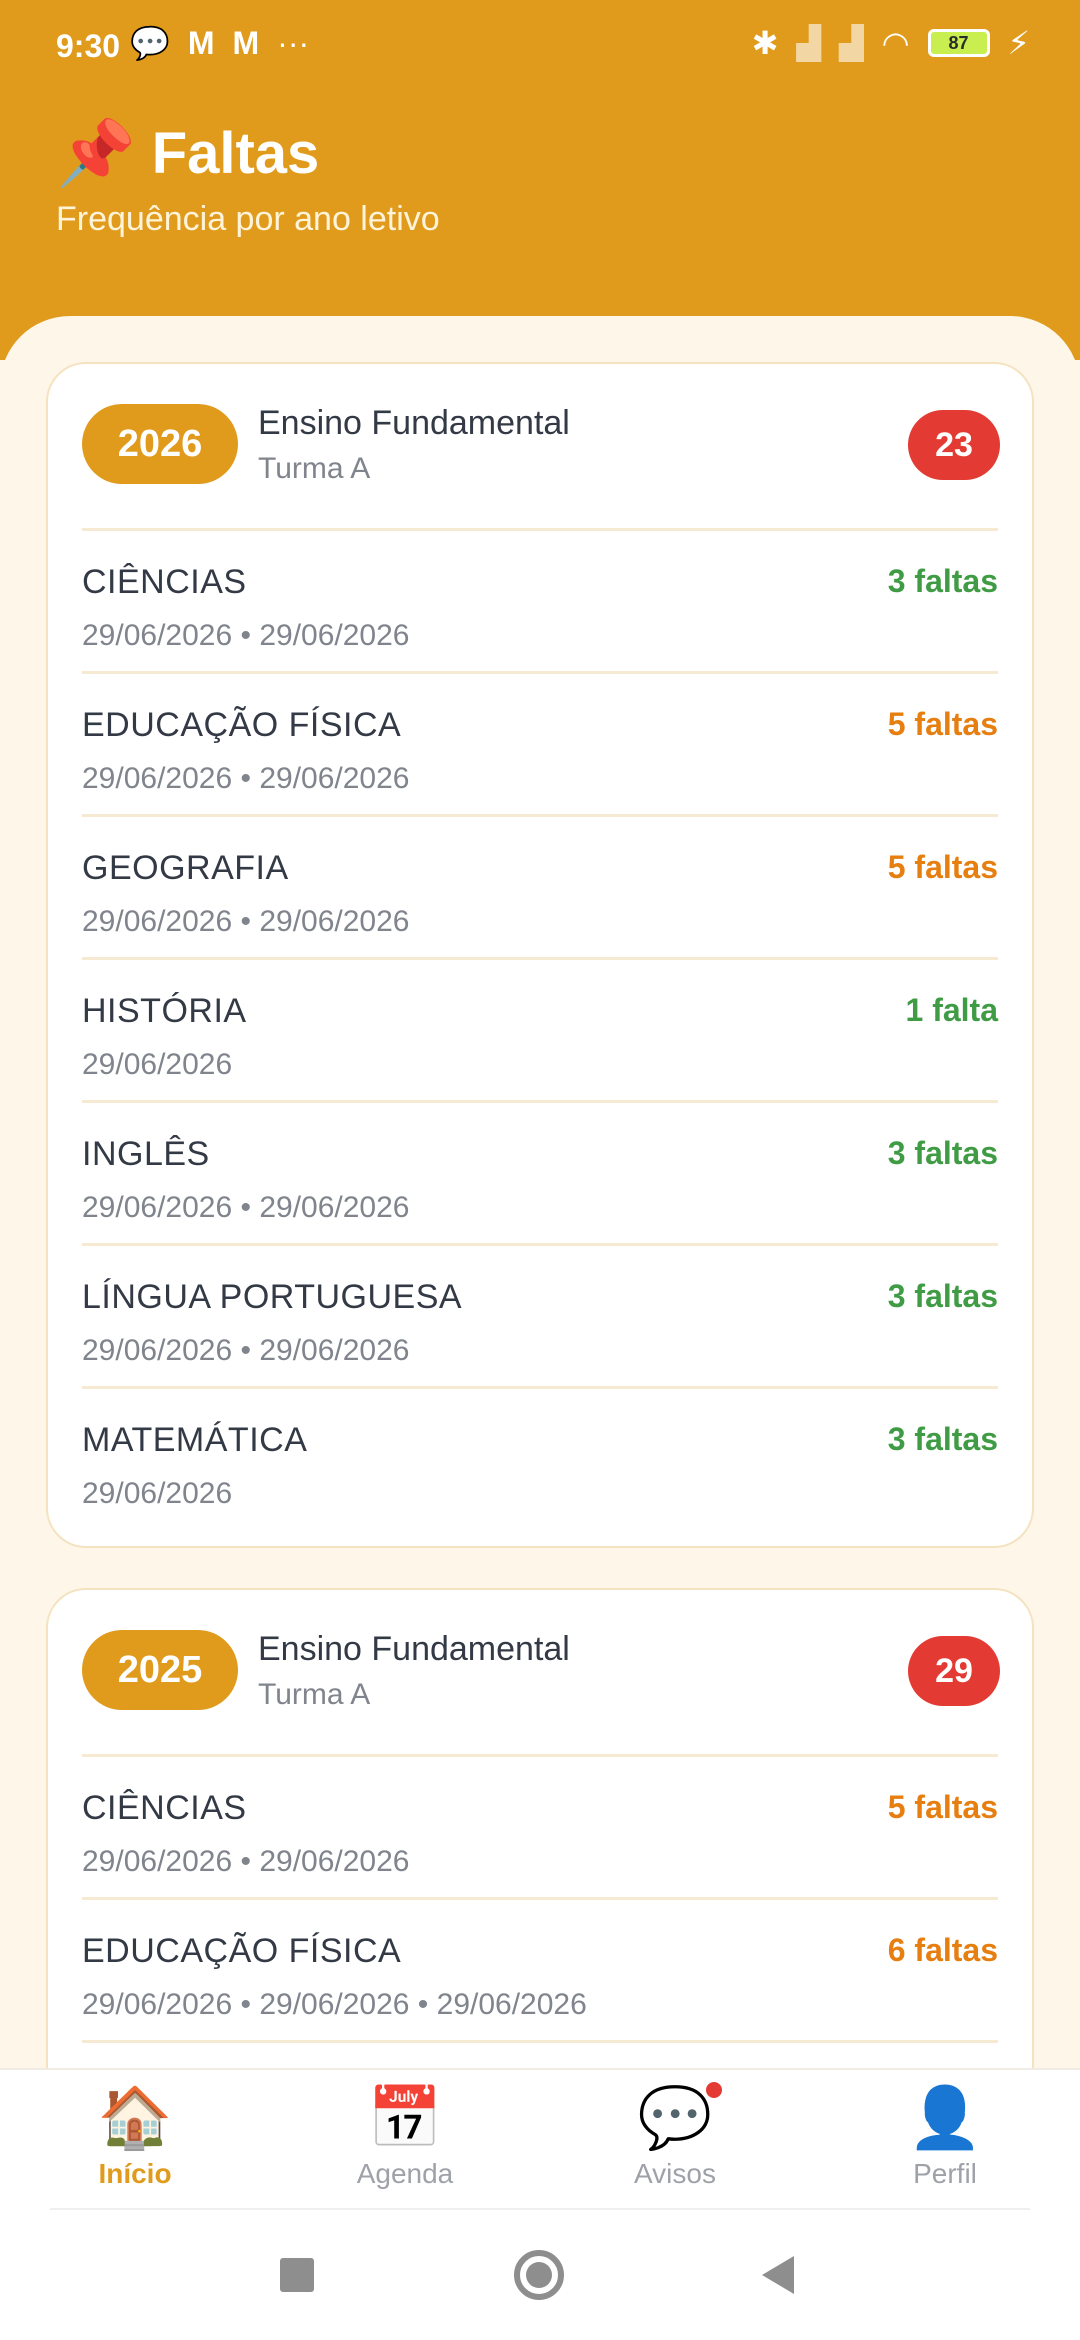 The height and width of the screenshot is (2340, 1080). Describe the element at coordinates (135, 2173) in the screenshot. I see `nav-label: Início` at that location.